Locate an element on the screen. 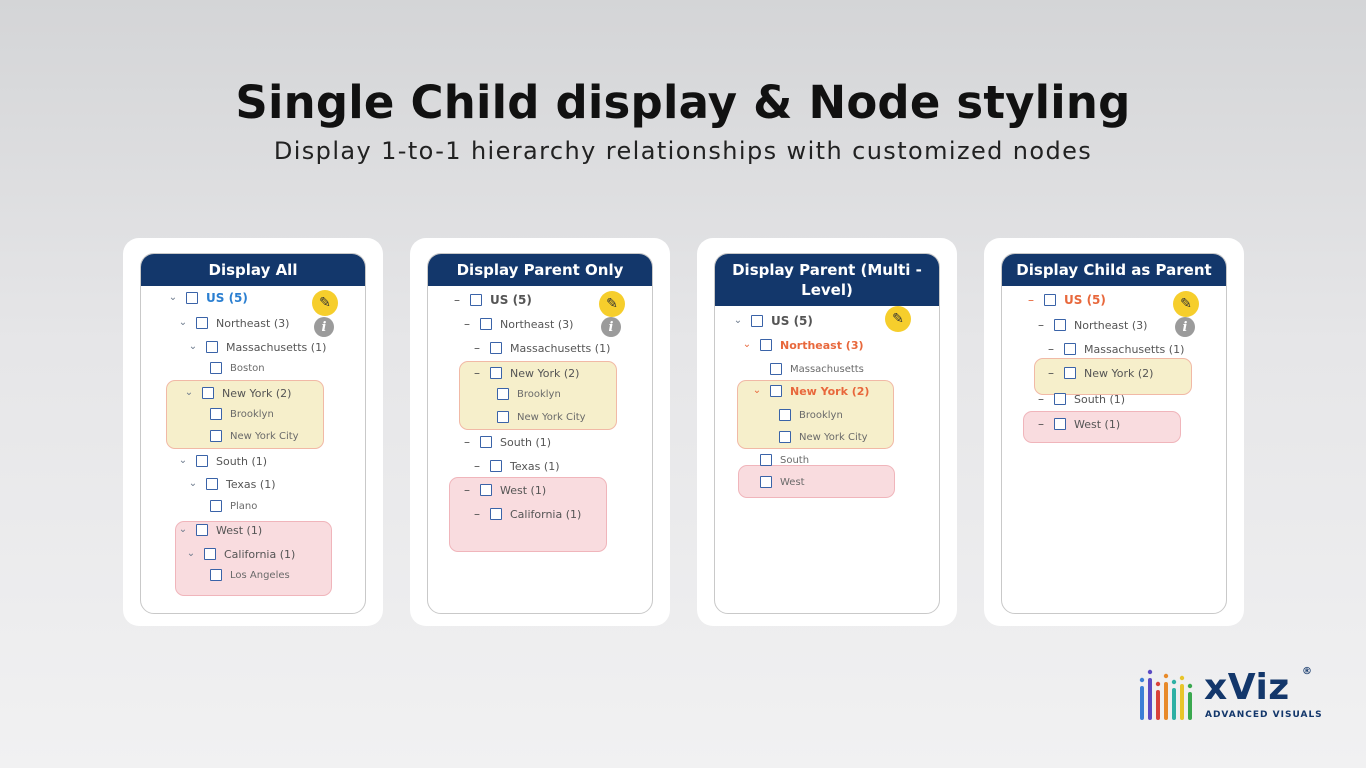 Image resolution: width=1366 pixels, height=768 pixels. tree-node: ⌄ West (1) is located at coordinates (219, 530).